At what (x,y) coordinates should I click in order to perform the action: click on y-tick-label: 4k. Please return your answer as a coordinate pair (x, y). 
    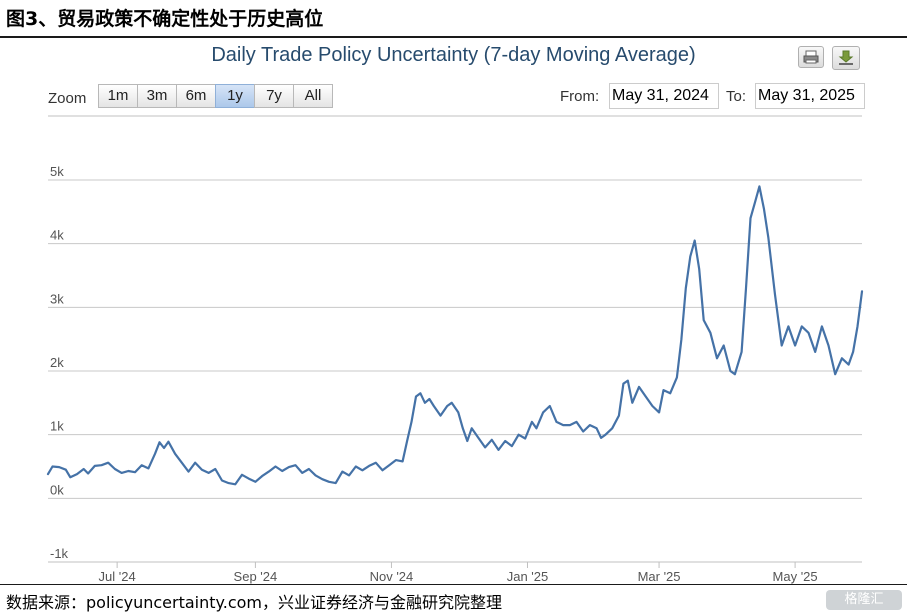
    Looking at the image, I should click on (57, 235).